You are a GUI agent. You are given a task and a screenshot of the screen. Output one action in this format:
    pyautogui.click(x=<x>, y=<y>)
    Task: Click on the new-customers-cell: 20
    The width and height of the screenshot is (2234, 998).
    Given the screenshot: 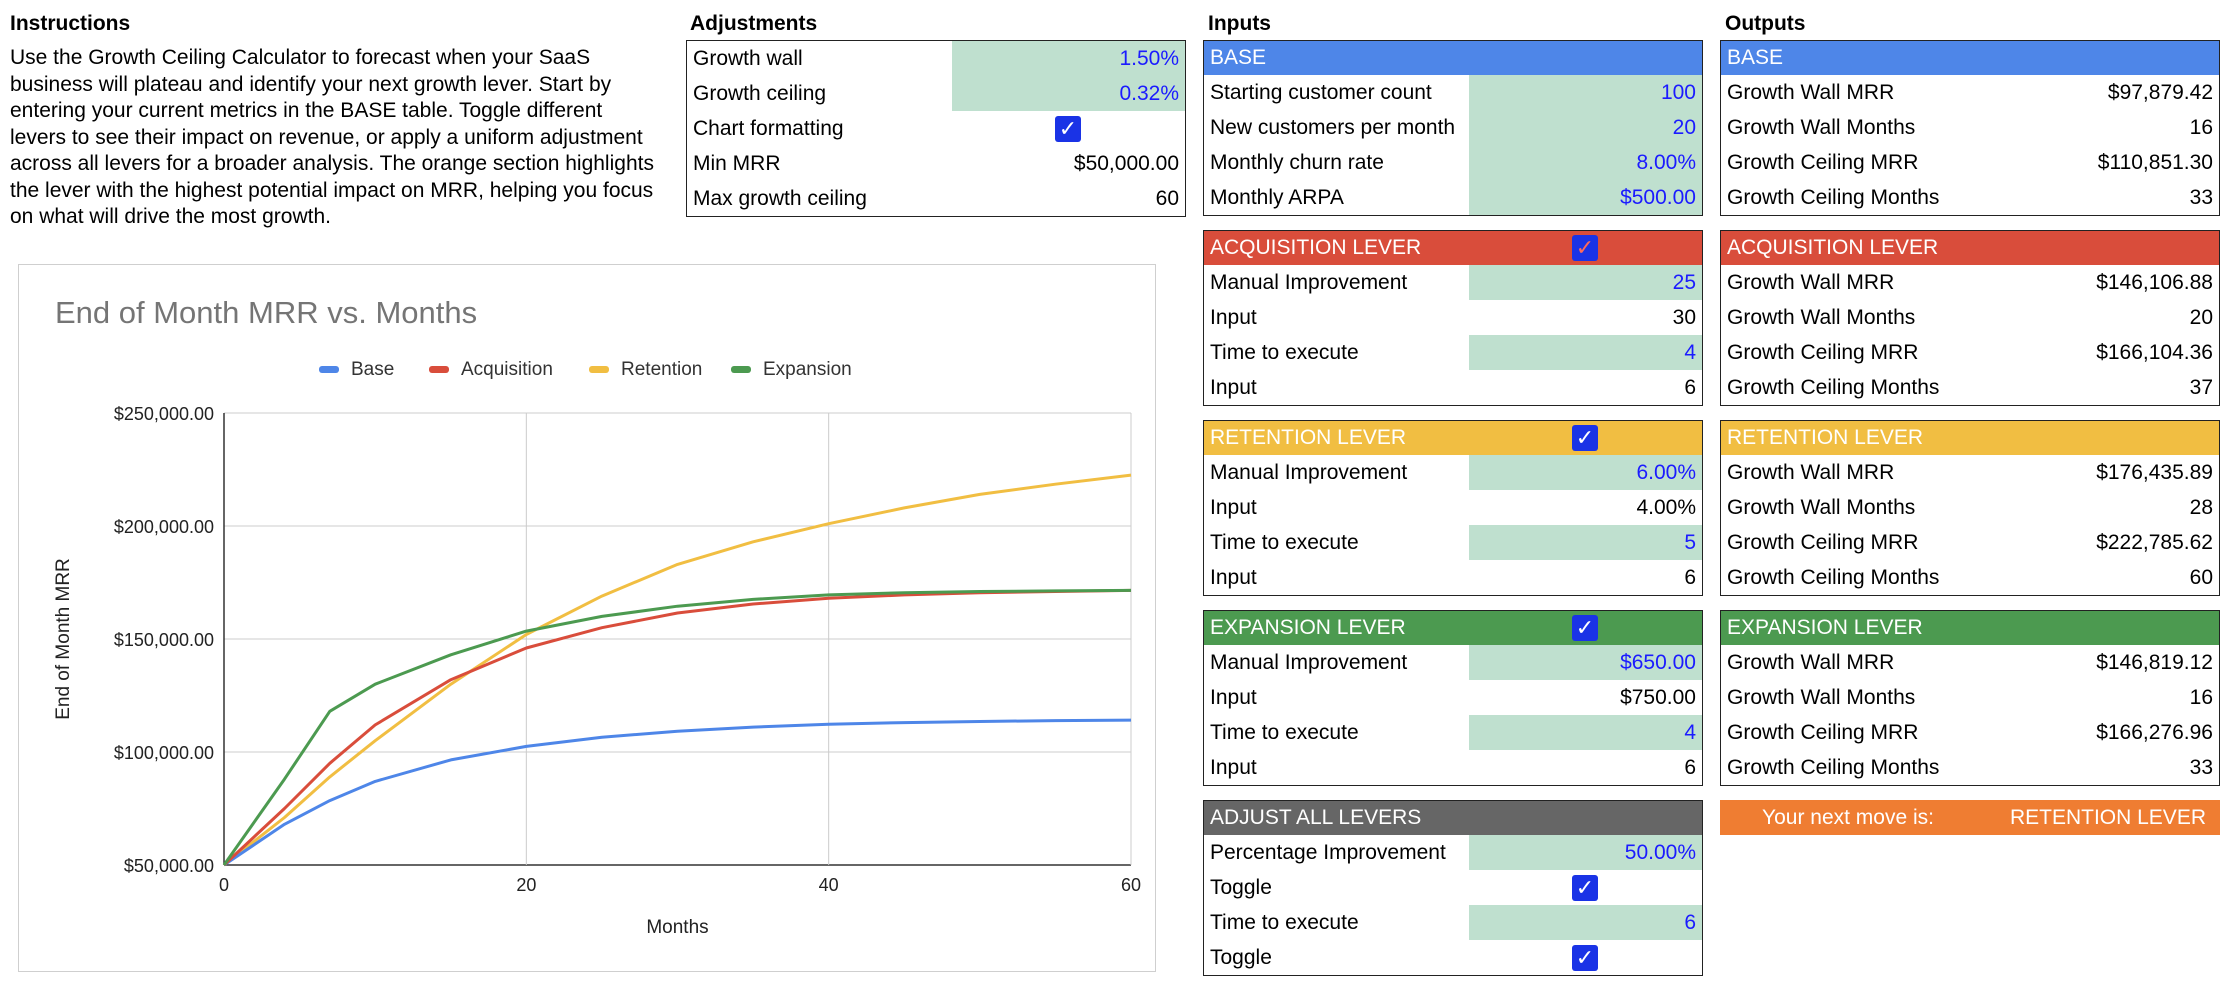 What is the action you would take?
    pyautogui.click(x=1585, y=127)
    